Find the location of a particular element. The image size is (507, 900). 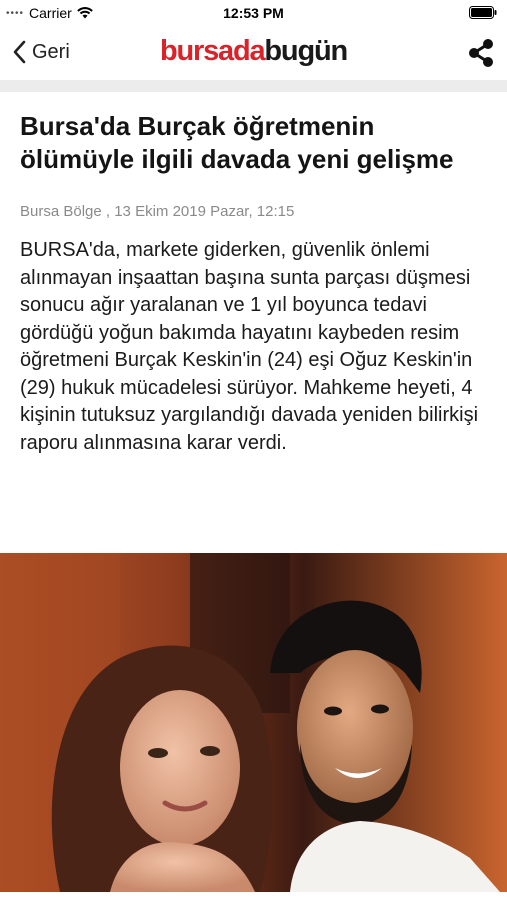

share-button is located at coordinates (481, 55).